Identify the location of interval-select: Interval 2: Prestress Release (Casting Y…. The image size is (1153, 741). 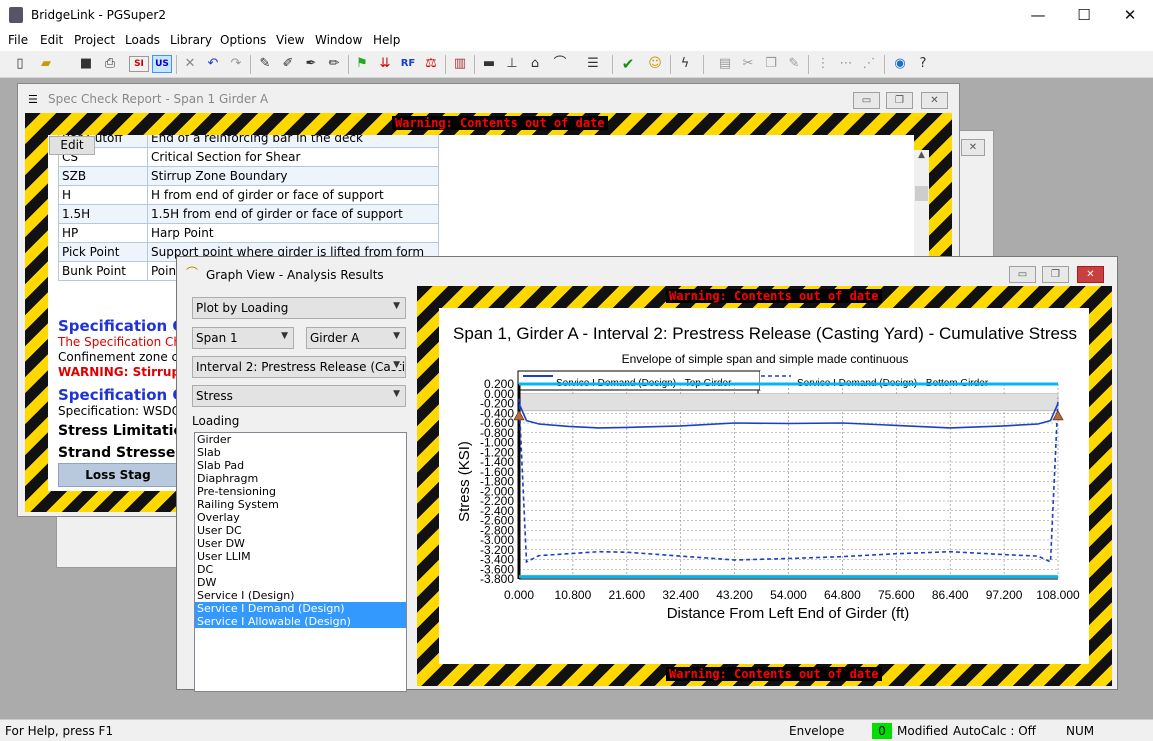
(299, 367).